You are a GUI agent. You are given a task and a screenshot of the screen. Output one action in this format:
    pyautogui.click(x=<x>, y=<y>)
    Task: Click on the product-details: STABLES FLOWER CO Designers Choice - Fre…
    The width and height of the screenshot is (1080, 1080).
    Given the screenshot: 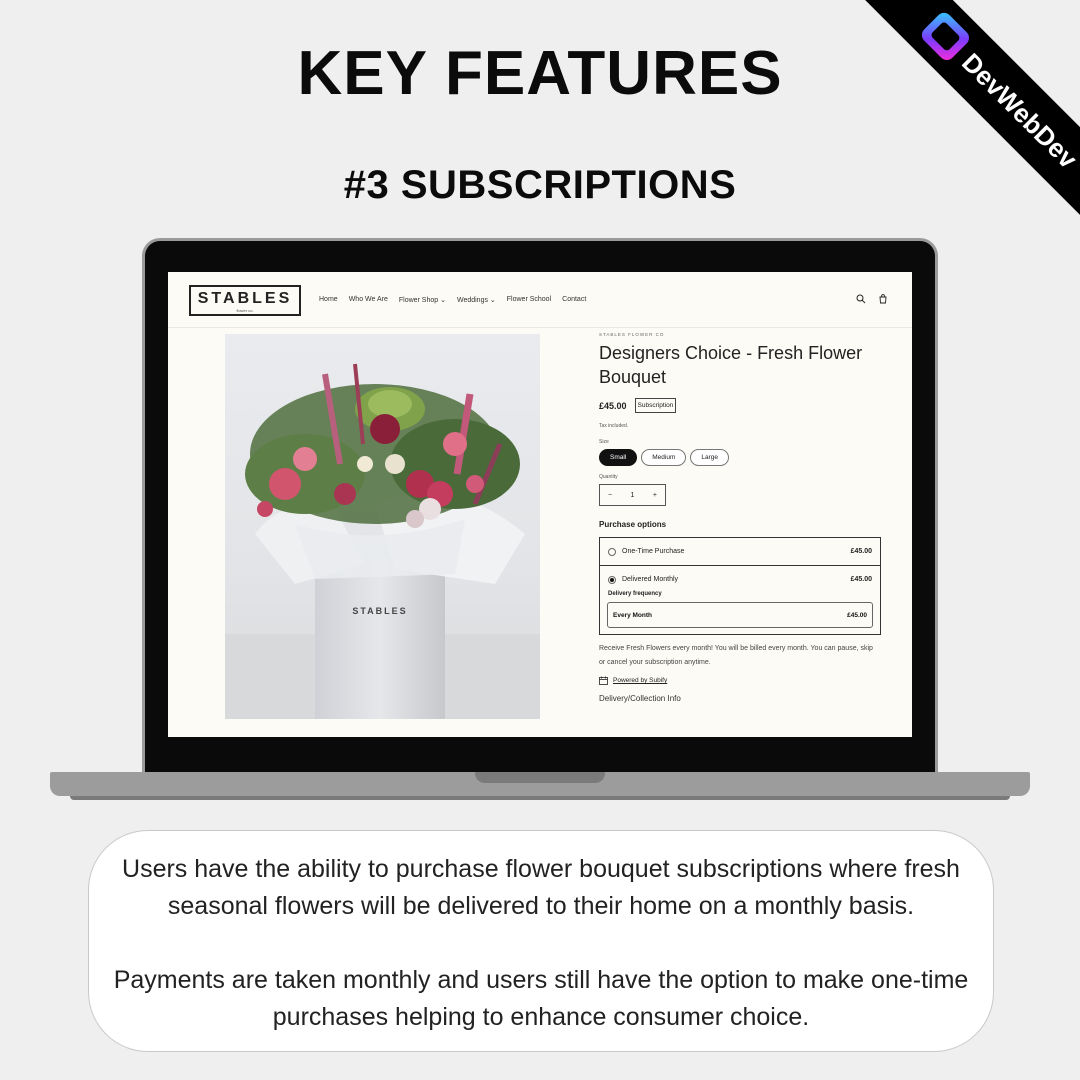 What is the action you would take?
    pyautogui.click(x=744, y=517)
    